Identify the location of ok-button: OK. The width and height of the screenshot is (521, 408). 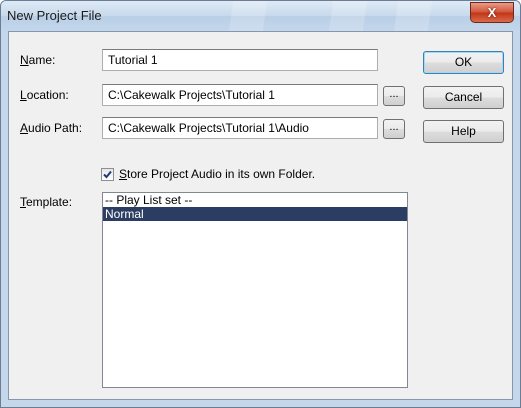
(463, 62).